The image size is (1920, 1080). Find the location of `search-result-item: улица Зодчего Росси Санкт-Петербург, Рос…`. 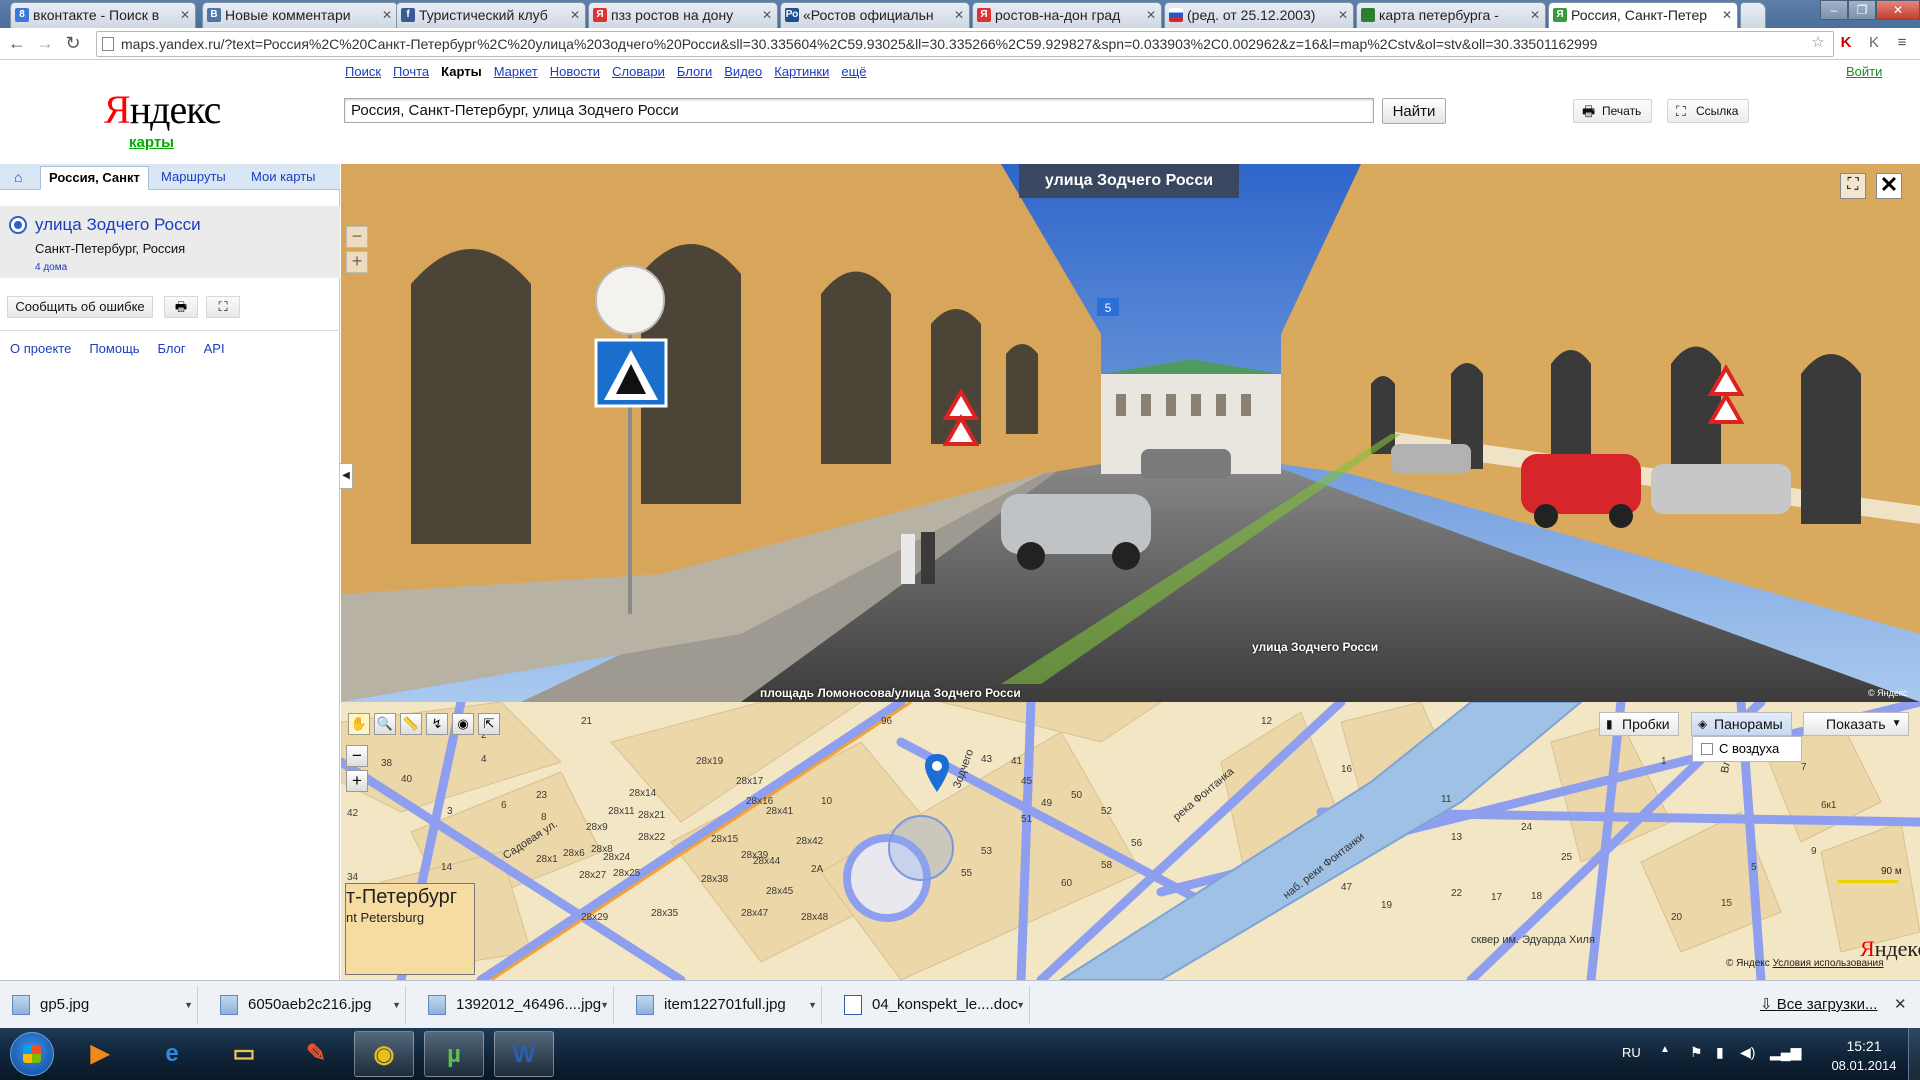

search-result-item: улица Зодчего Росси Санкт-Петербург, Рос… is located at coordinates (170, 242).